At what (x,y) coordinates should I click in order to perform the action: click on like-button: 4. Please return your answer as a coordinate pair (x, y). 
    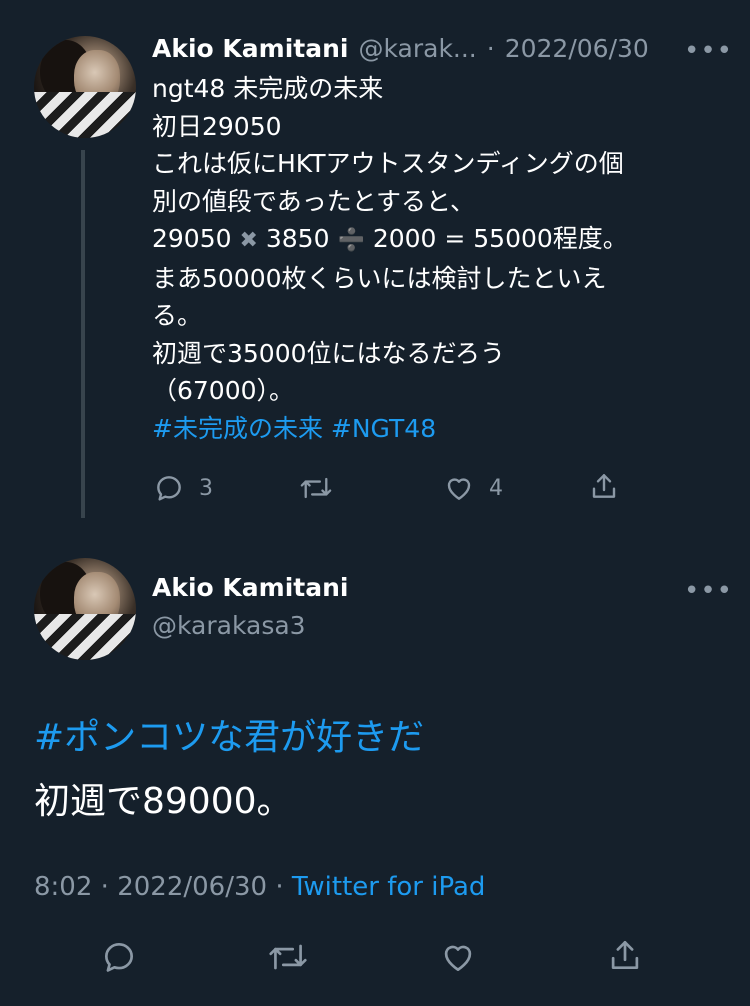
    Looking at the image, I should click on (473, 488).